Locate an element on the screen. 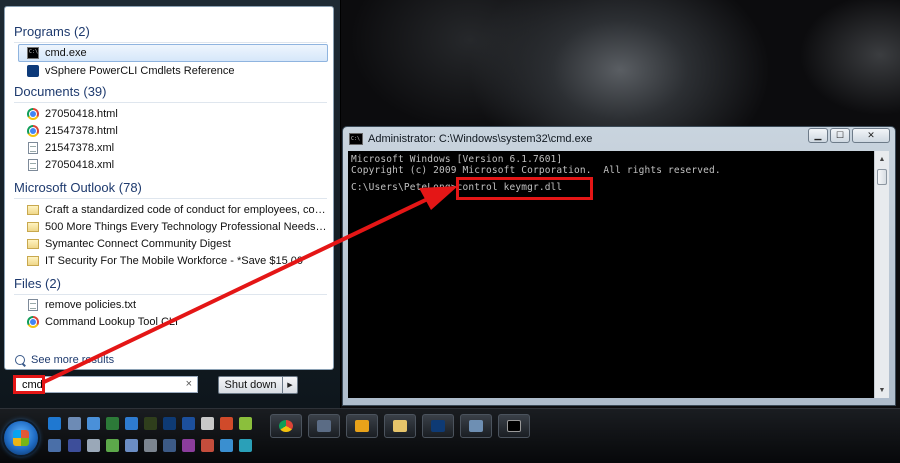  result-label: 27050418.xml is located at coordinates (80, 164).